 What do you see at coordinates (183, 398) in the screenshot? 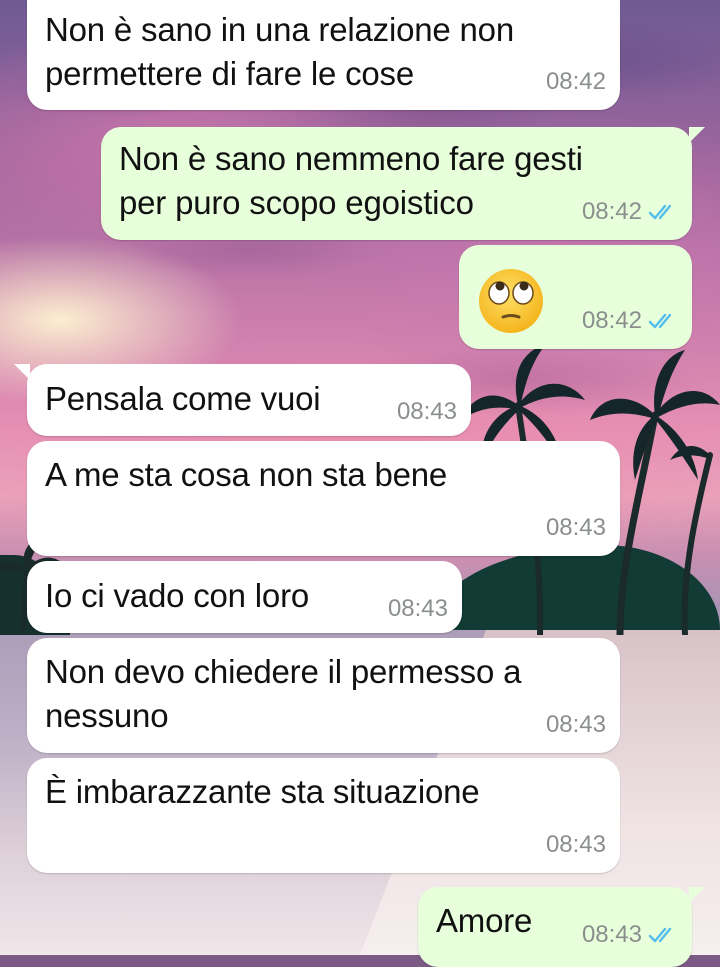
I see `message-text: Pensala come vuoi` at bounding box center [183, 398].